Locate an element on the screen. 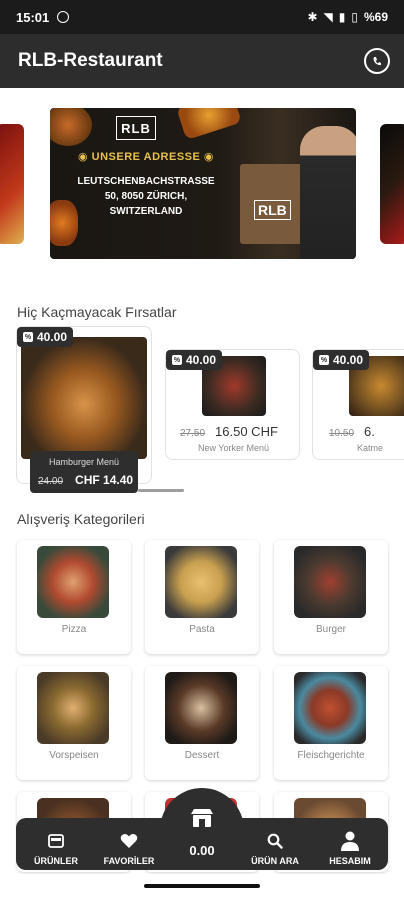 The width and height of the screenshot is (404, 900). new-price: CHF 14.40 is located at coordinates (104, 480).